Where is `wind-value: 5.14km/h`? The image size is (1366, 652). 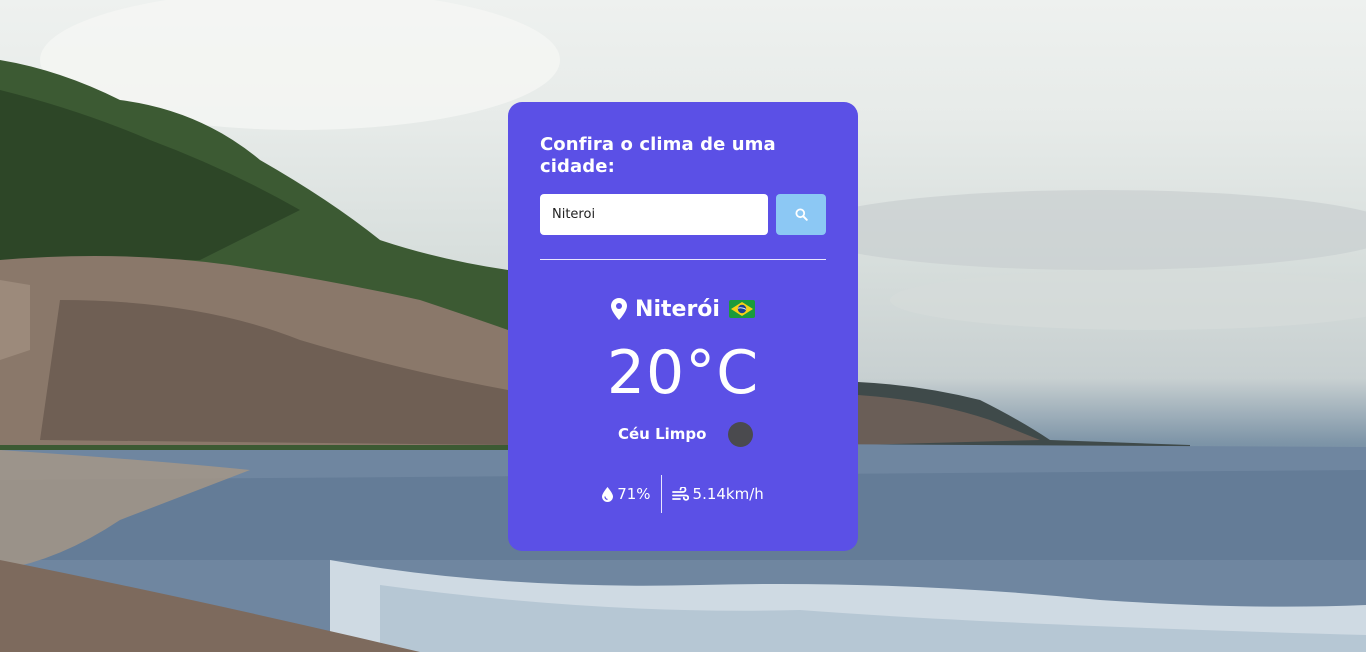
wind-value: 5.14km/h is located at coordinates (728, 494).